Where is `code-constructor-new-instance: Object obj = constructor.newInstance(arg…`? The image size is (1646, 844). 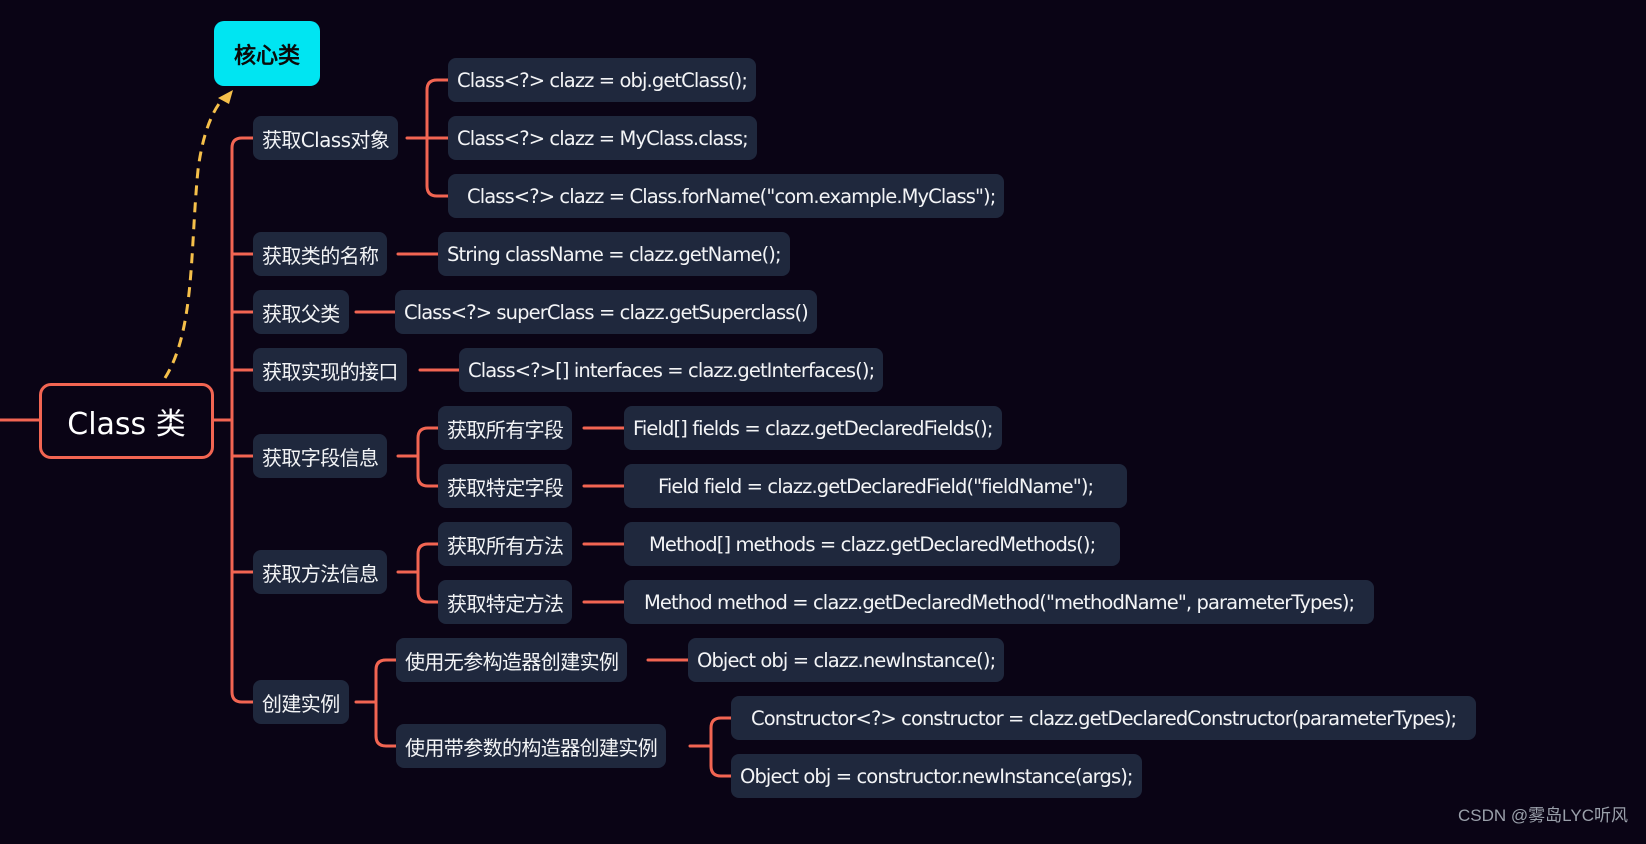
code-constructor-new-instance: Object obj = constructor.newInstance(arg… is located at coordinates (936, 776).